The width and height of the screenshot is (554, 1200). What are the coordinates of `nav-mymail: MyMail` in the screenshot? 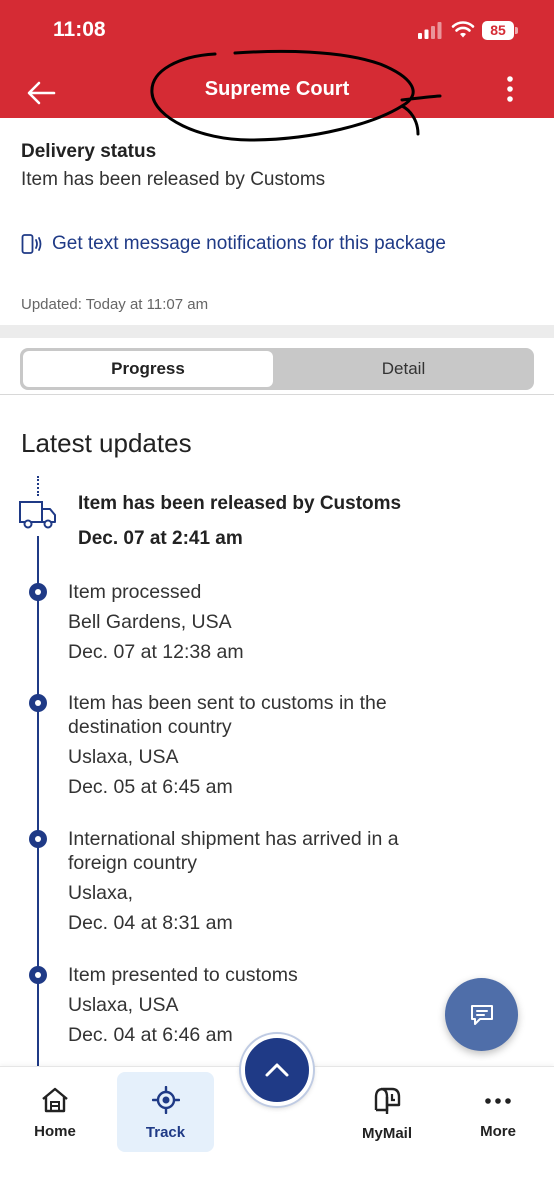 It's located at (387, 1112).